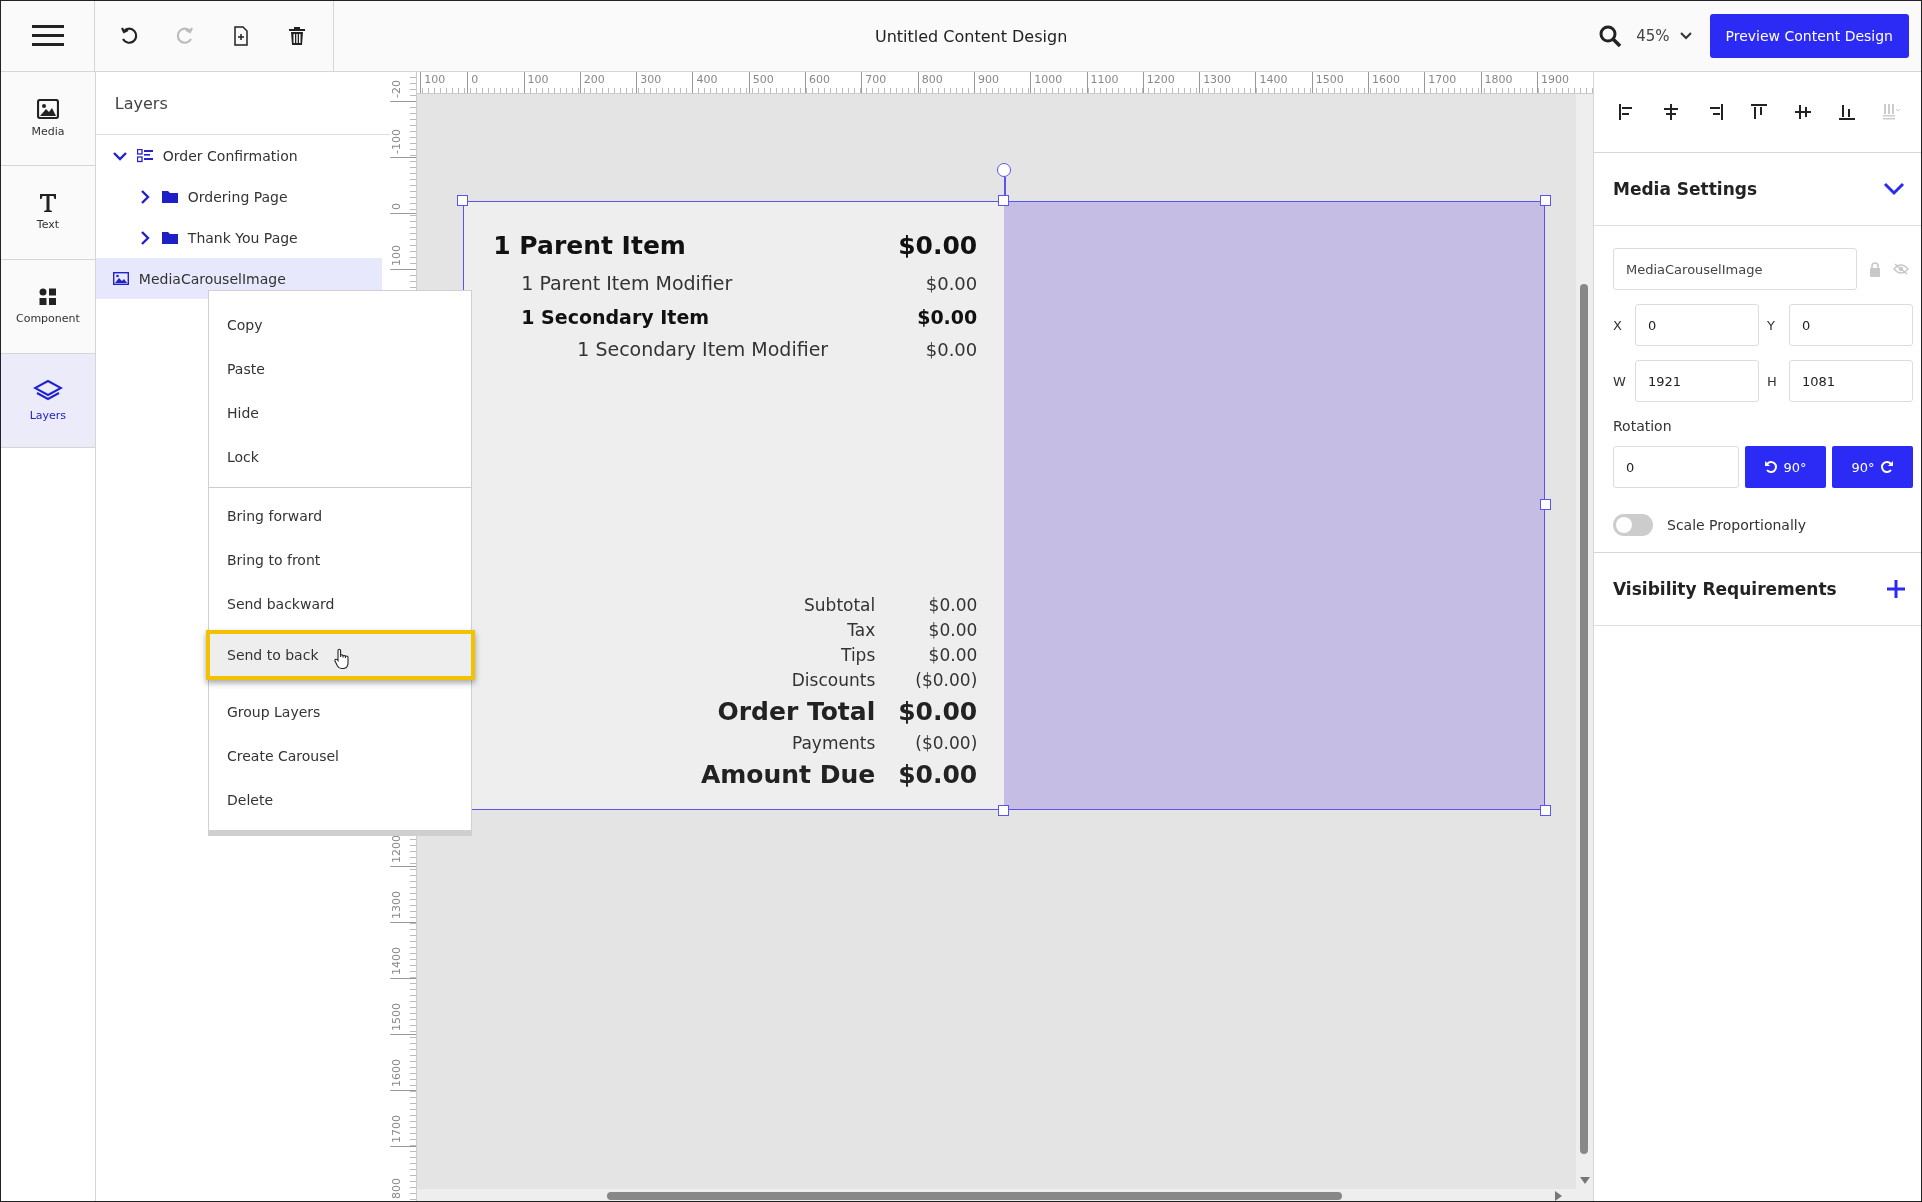 The height and width of the screenshot is (1202, 1922). I want to click on rail-tab: Layers, so click(48, 401).